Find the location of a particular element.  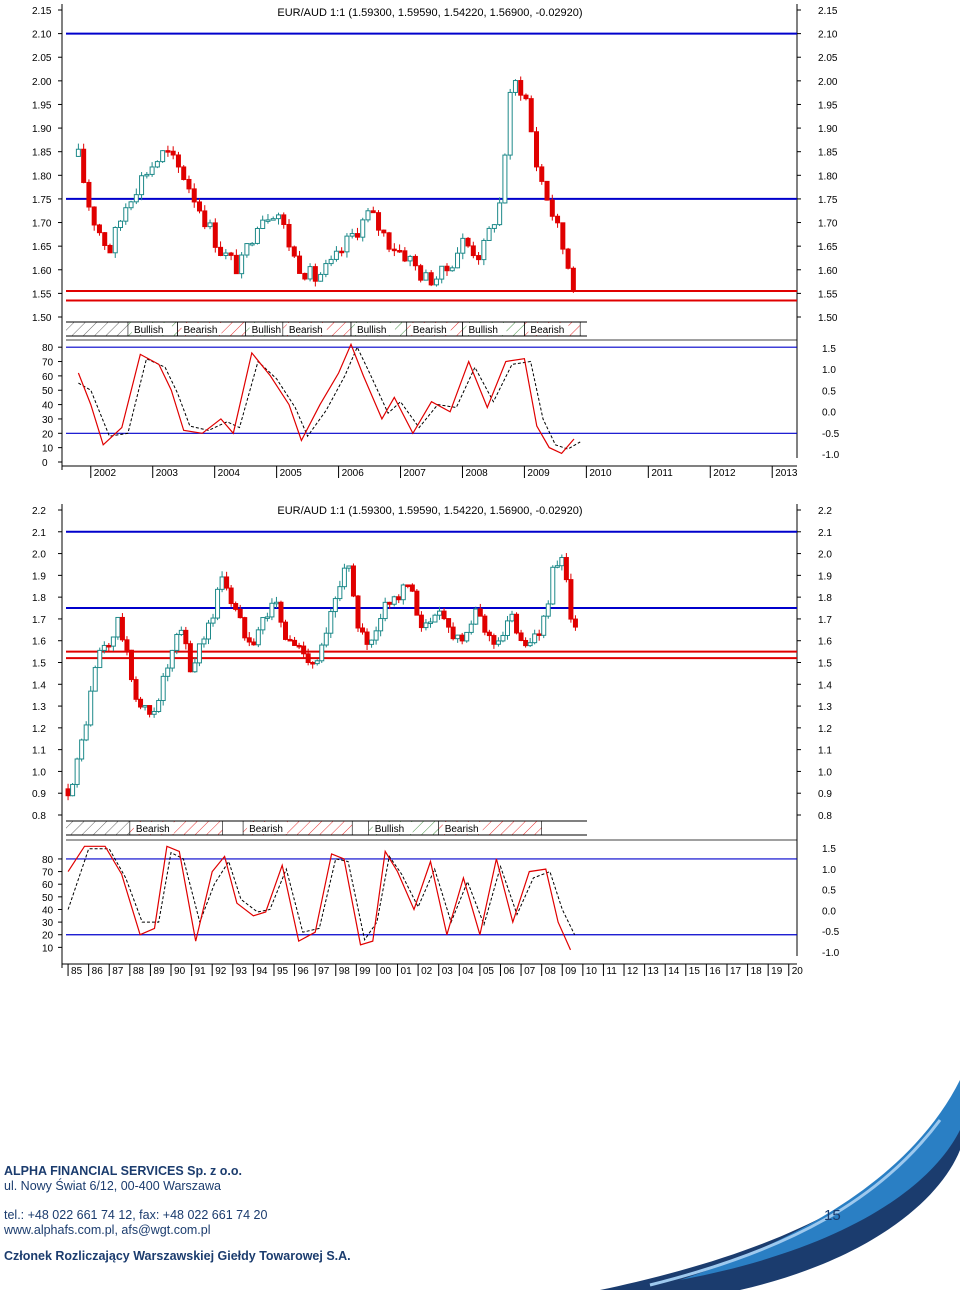

x-tick-label: 08 is located at coordinates (551, 971).